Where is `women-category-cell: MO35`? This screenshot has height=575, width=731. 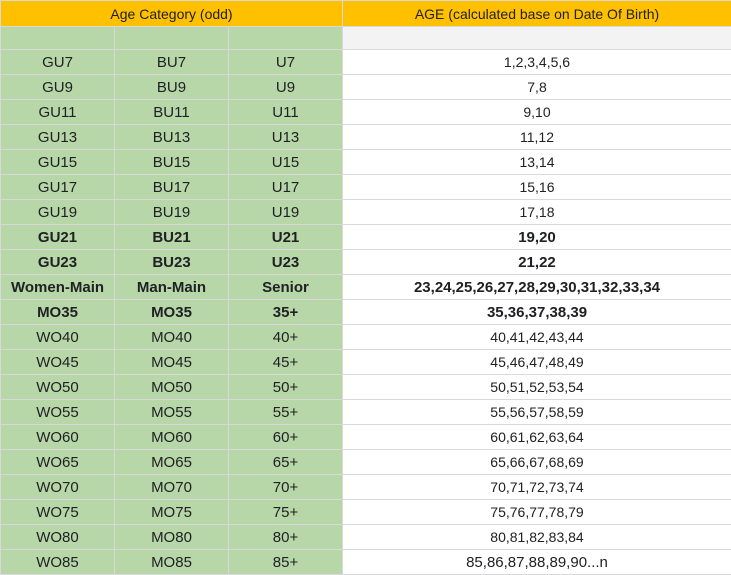
women-category-cell: MO35 is located at coordinates (58, 312).